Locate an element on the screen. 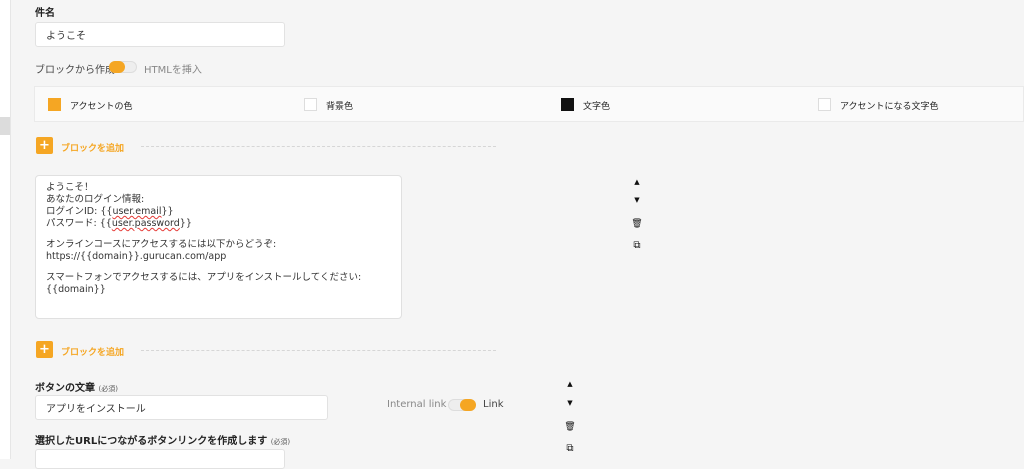  text-line-login-id: ログインID: {{user.email}} is located at coordinates (110, 211).